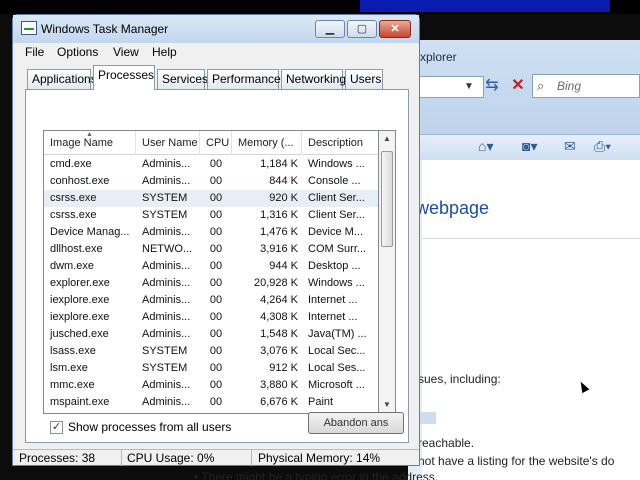 This screenshot has width=640, height=480. Describe the element at coordinates (72, 385) in the screenshot. I see `cell-image-name: mmc.exe` at that location.